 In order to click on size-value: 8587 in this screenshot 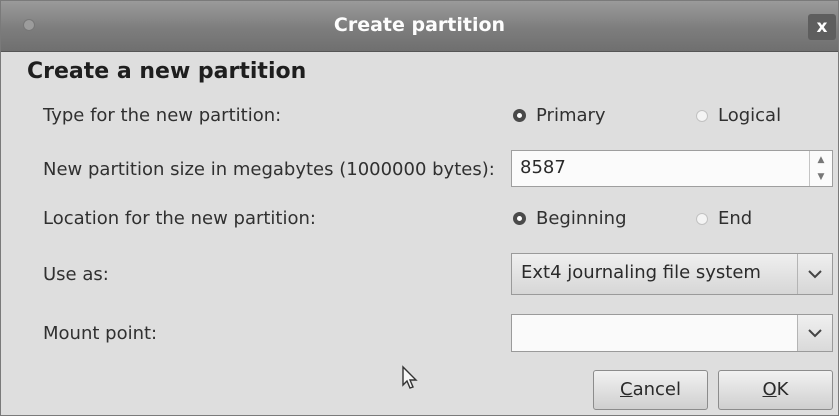, I will do `click(543, 167)`.